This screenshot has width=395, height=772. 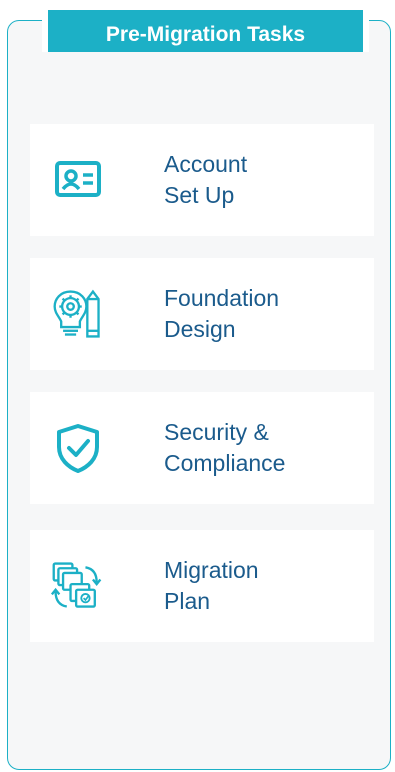 I want to click on migration-documents-icon, so click(x=78, y=586).